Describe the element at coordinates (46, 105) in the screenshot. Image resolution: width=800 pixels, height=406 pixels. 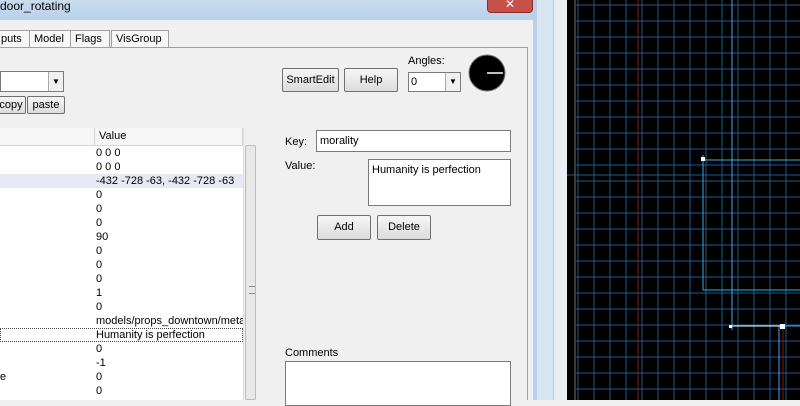
I see `paste-button: paste` at that location.